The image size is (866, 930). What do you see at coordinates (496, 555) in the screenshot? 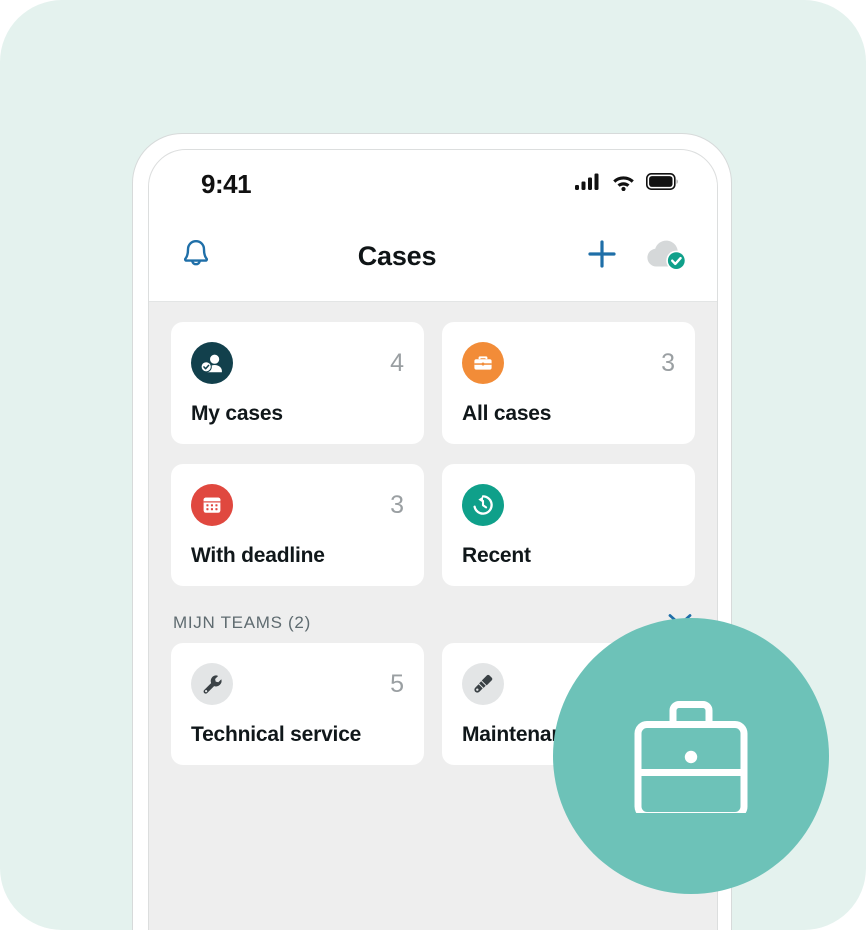
I see `card-label: Recent` at bounding box center [496, 555].